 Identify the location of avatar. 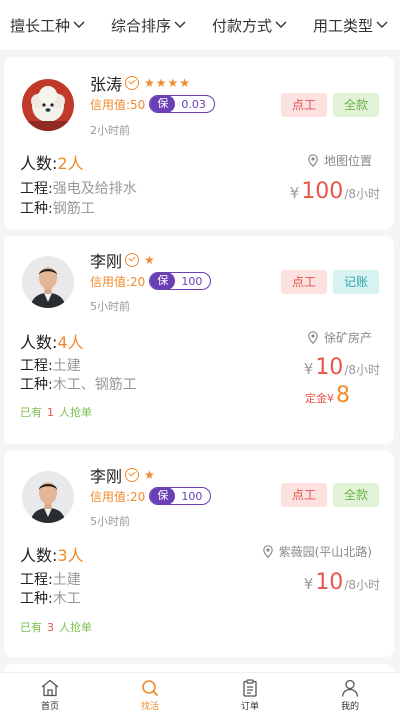
(48, 282).